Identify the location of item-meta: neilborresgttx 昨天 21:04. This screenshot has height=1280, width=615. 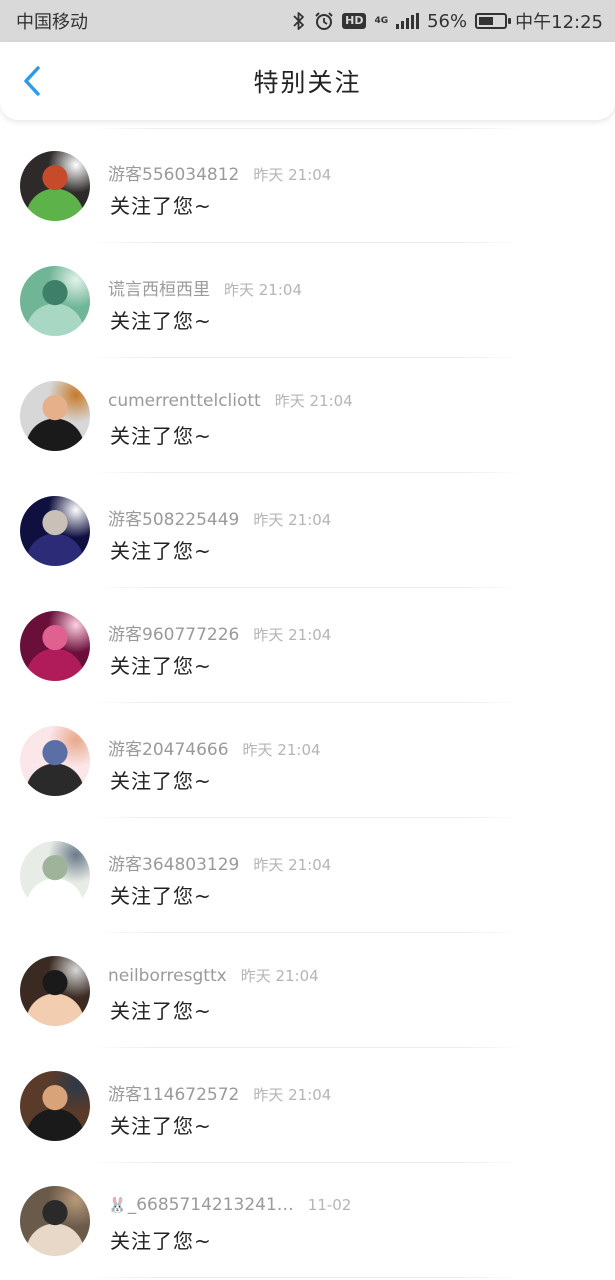
(213, 975).